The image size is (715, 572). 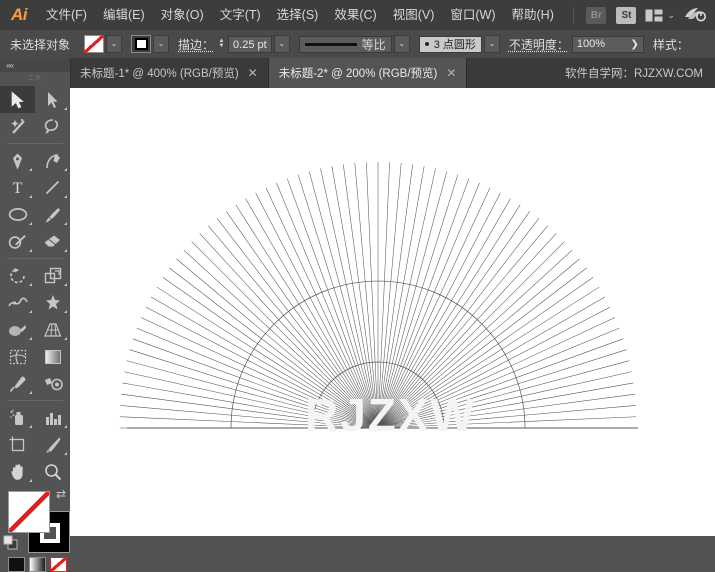 I want to click on none-mode-button, so click(x=58, y=564).